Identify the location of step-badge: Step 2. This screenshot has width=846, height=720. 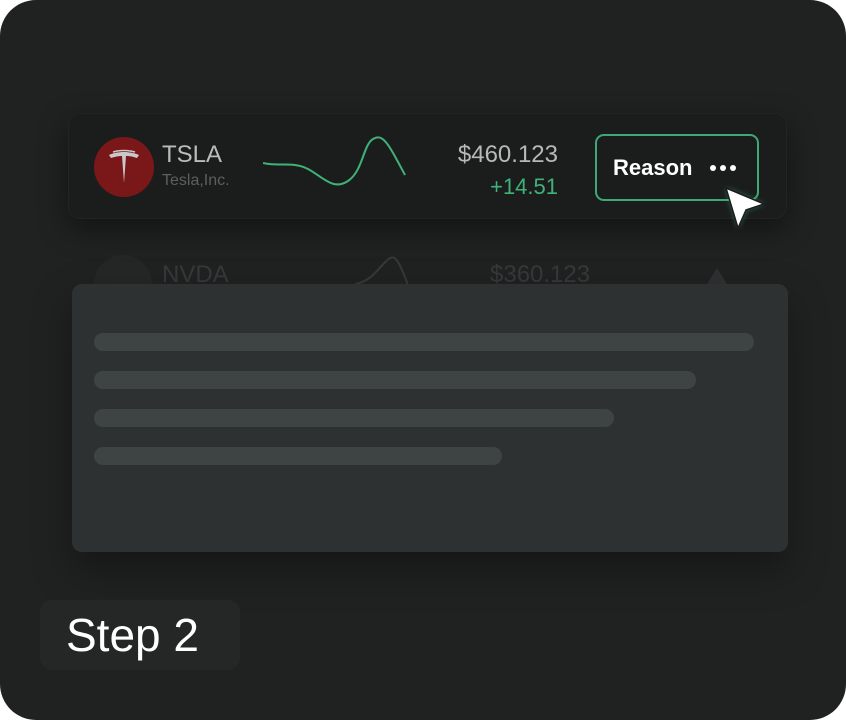
(140, 635).